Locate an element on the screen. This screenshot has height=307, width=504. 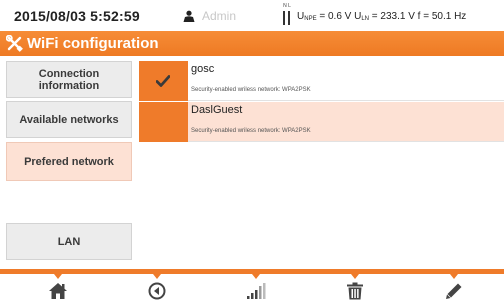
edit-icon is located at coordinates (454, 291).